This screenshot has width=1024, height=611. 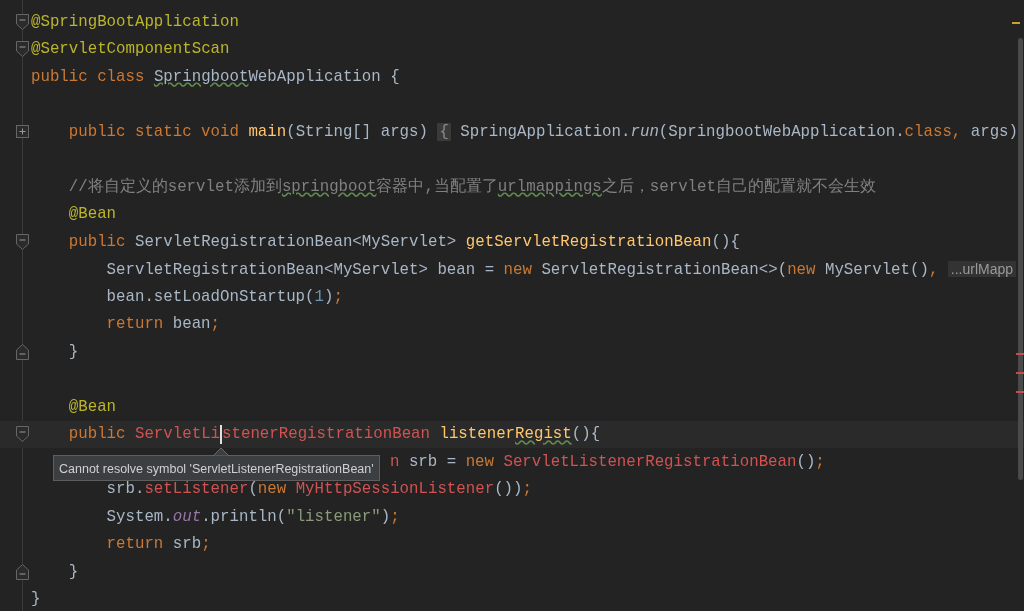 What do you see at coordinates (472, 186) in the screenshot?
I see `code-line: //将自定义的servlet添加到springboot容器中,当配置了urlmappings之后，servlet自己的配置就不会生效` at bounding box center [472, 186].